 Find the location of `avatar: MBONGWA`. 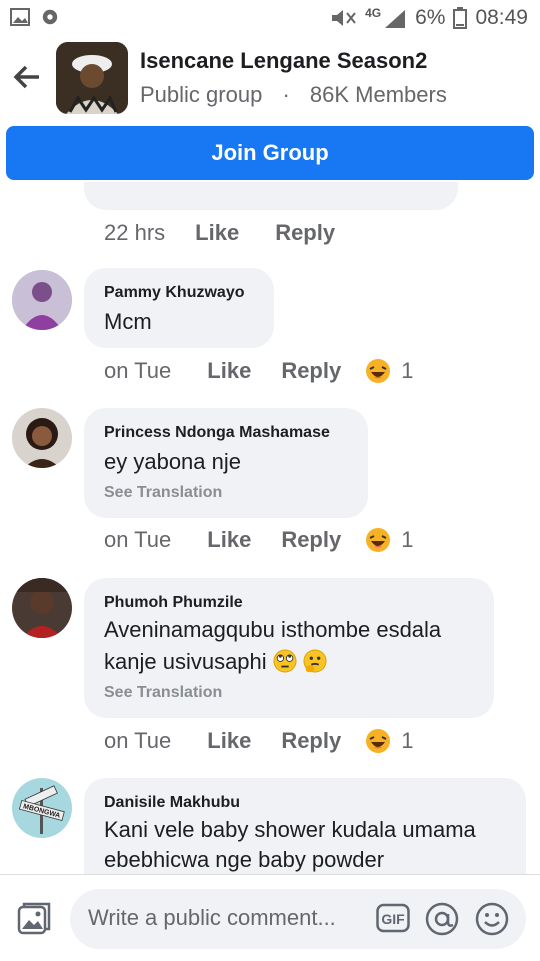

avatar: MBONGWA is located at coordinates (42, 808).